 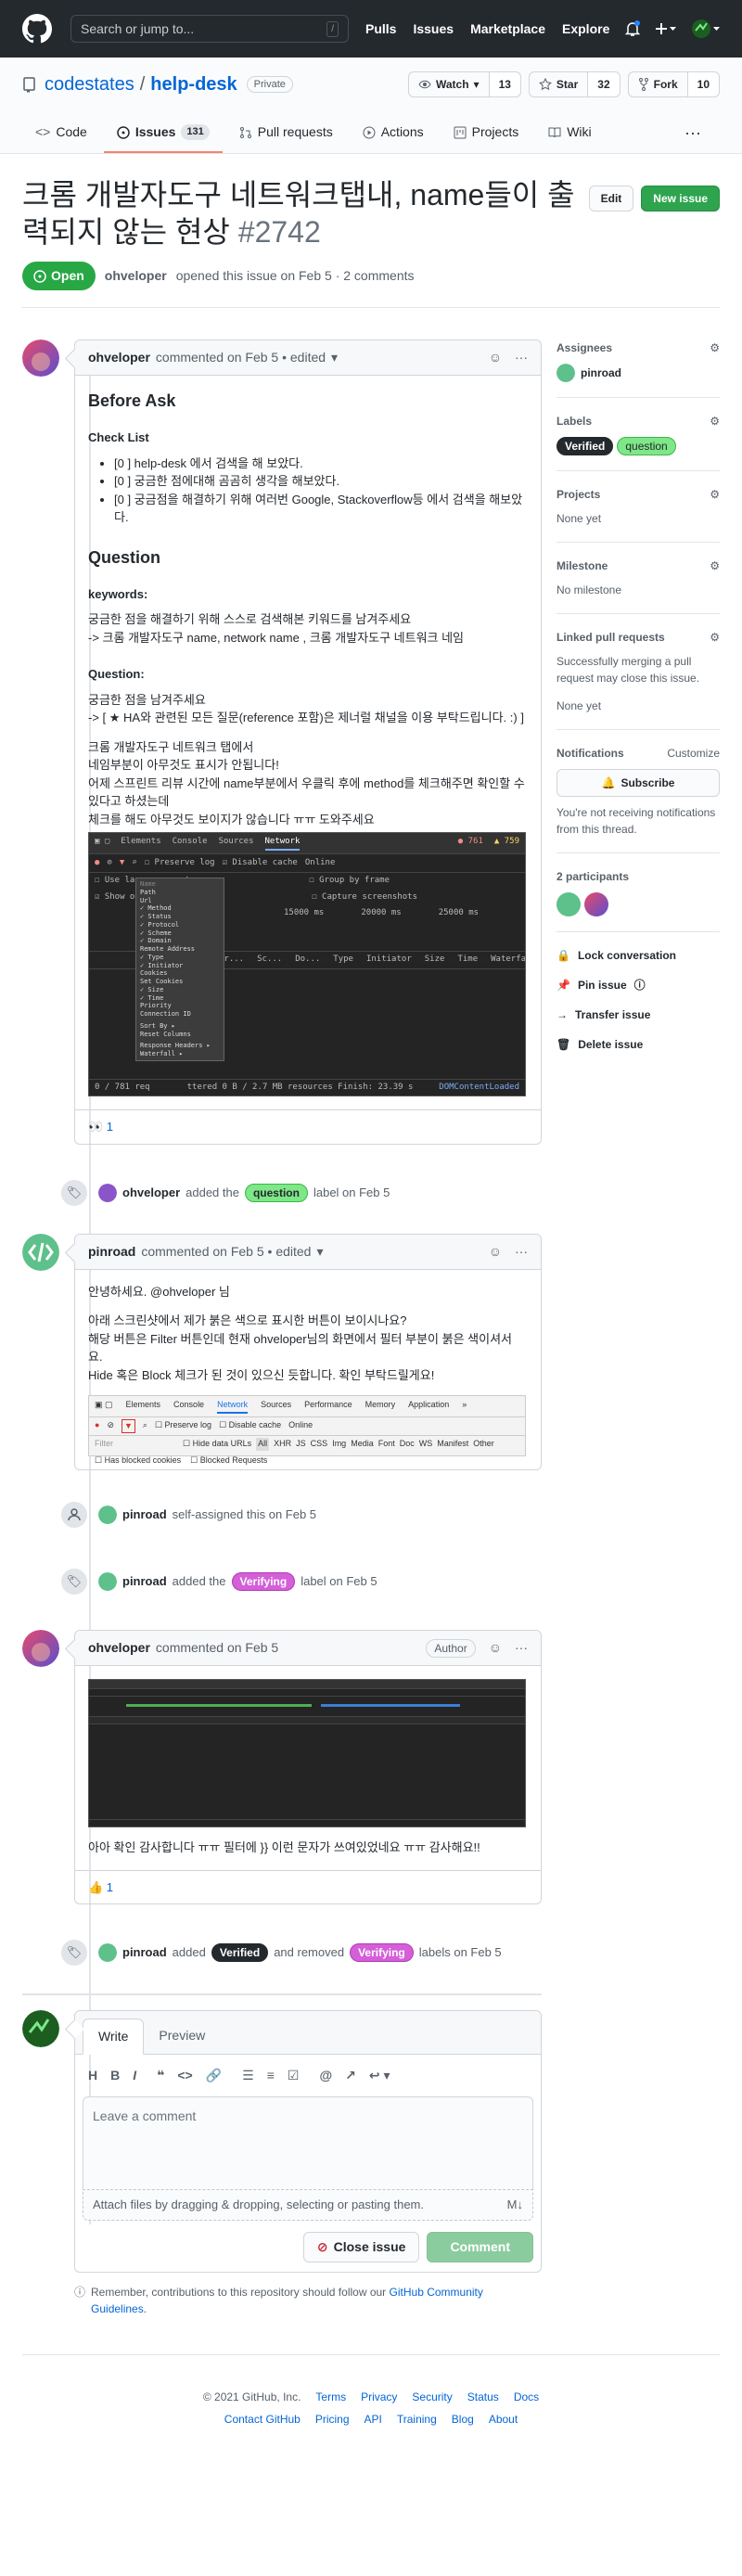 What do you see at coordinates (180, 990) in the screenshot?
I see `menu-item: ✓ Size` at bounding box center [180, 990].